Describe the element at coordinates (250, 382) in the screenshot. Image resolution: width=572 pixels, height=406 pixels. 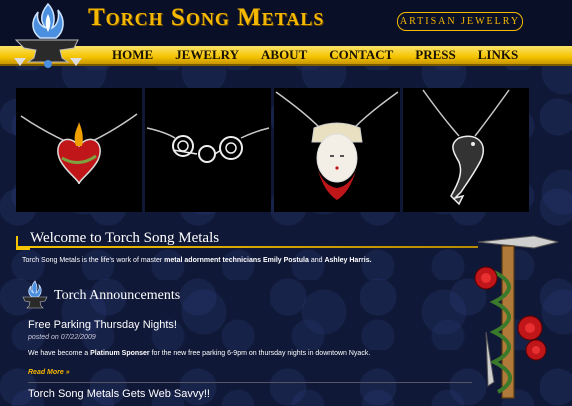
I see `post-divider` at that location.